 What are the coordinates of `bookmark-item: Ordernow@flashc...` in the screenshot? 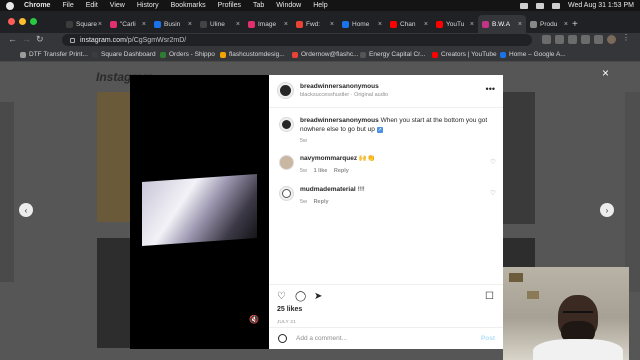 It's located at (325, 54).